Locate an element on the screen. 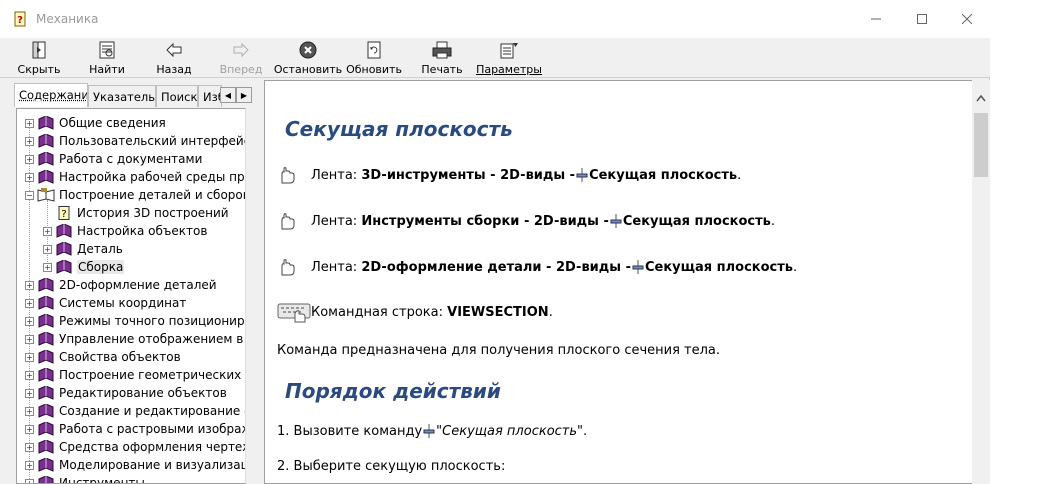 The height and width of the screenshot is (484, 1054). scroll-up-button is located at coordinates (981, 98).